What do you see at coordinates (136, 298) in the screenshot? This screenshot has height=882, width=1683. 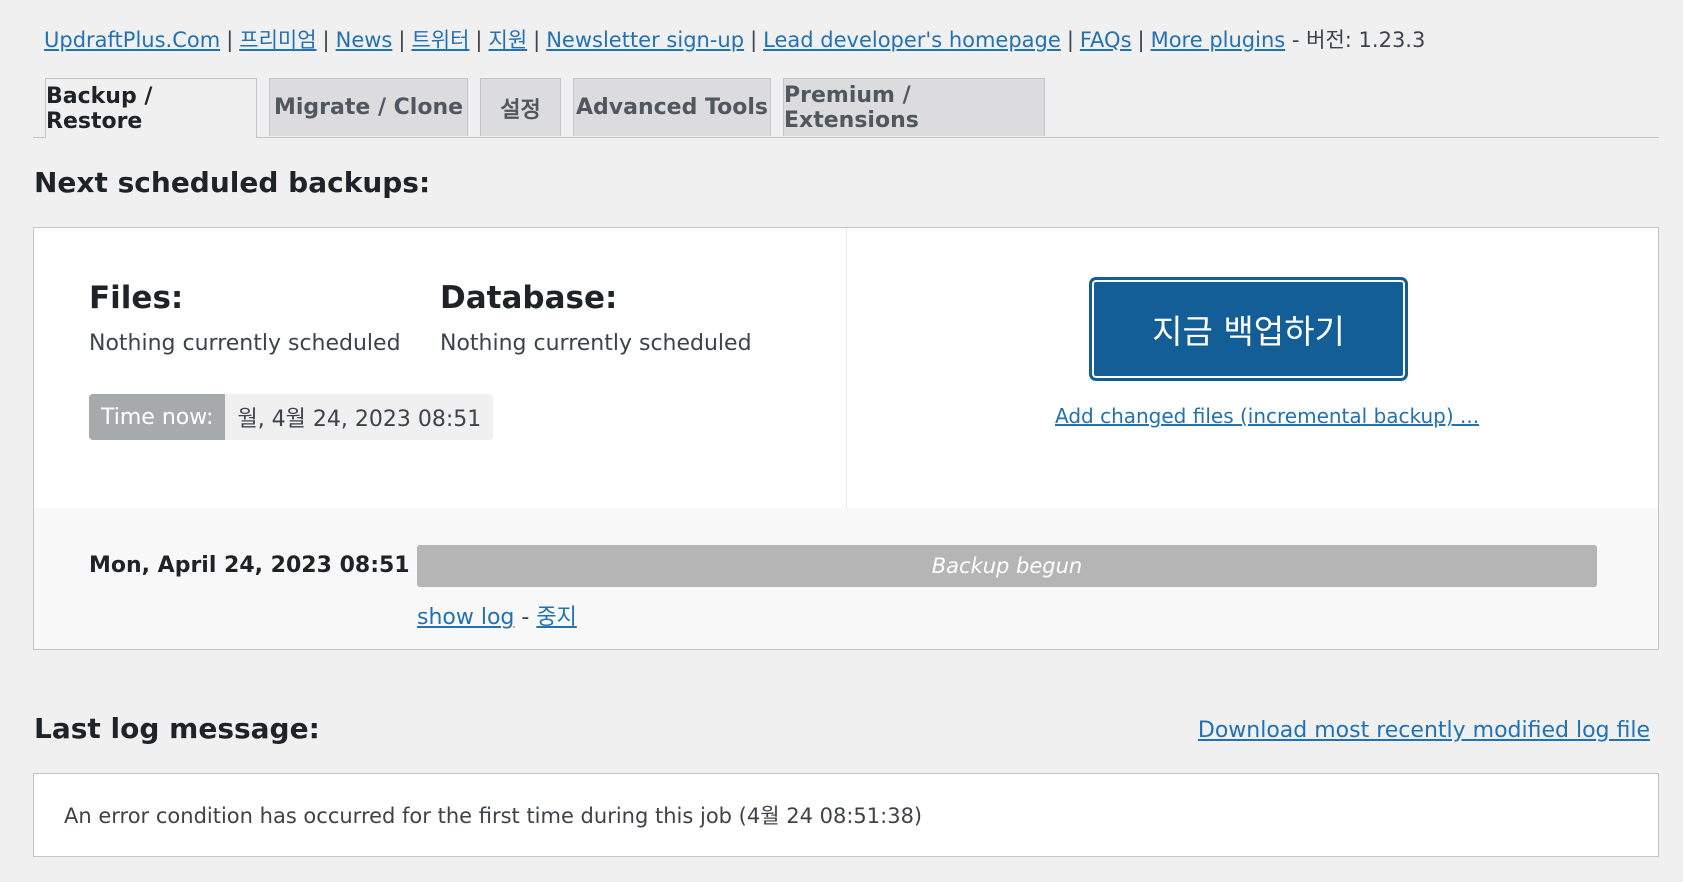 I see `files-label: Files:` at bounding box center [136, 298].